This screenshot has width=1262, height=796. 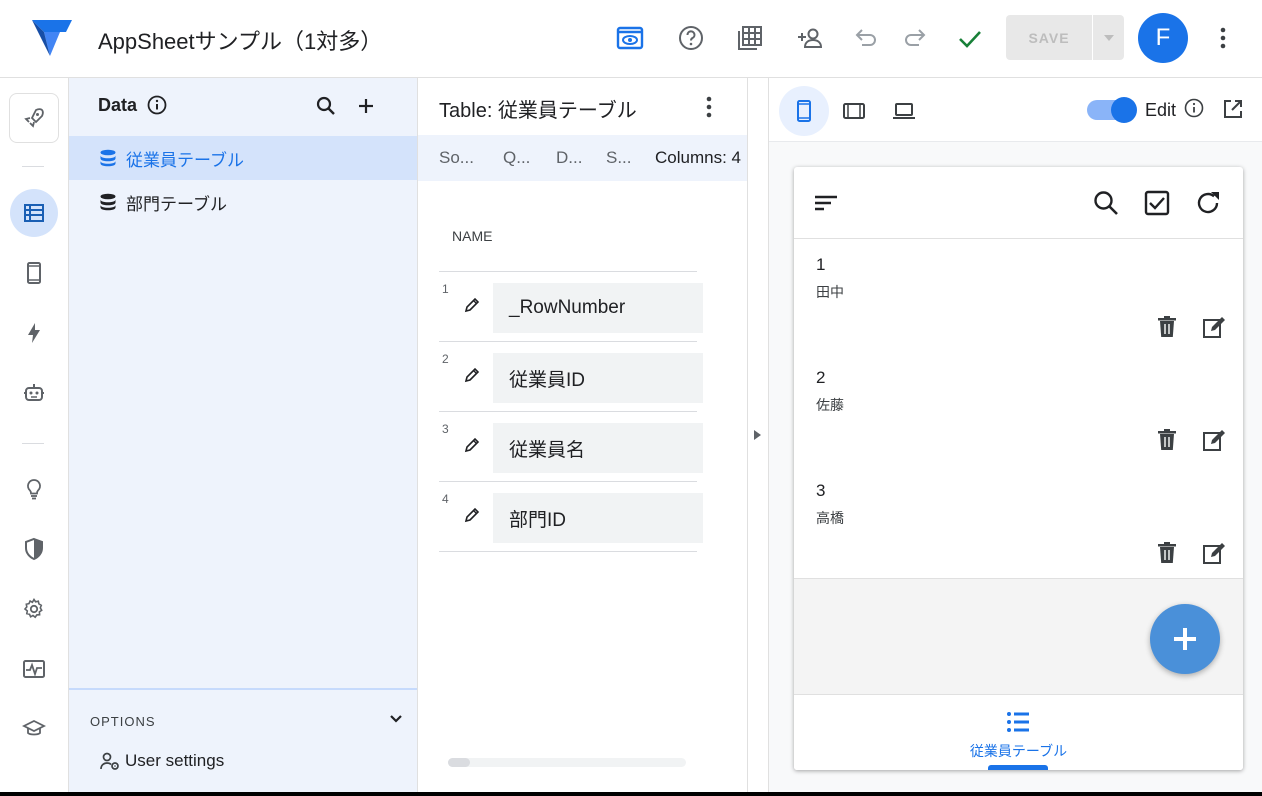 What do you see at coordinates (34, 333) in the screenshot?
I see `bolt-actions-icon` at bounding box center [34, 333].